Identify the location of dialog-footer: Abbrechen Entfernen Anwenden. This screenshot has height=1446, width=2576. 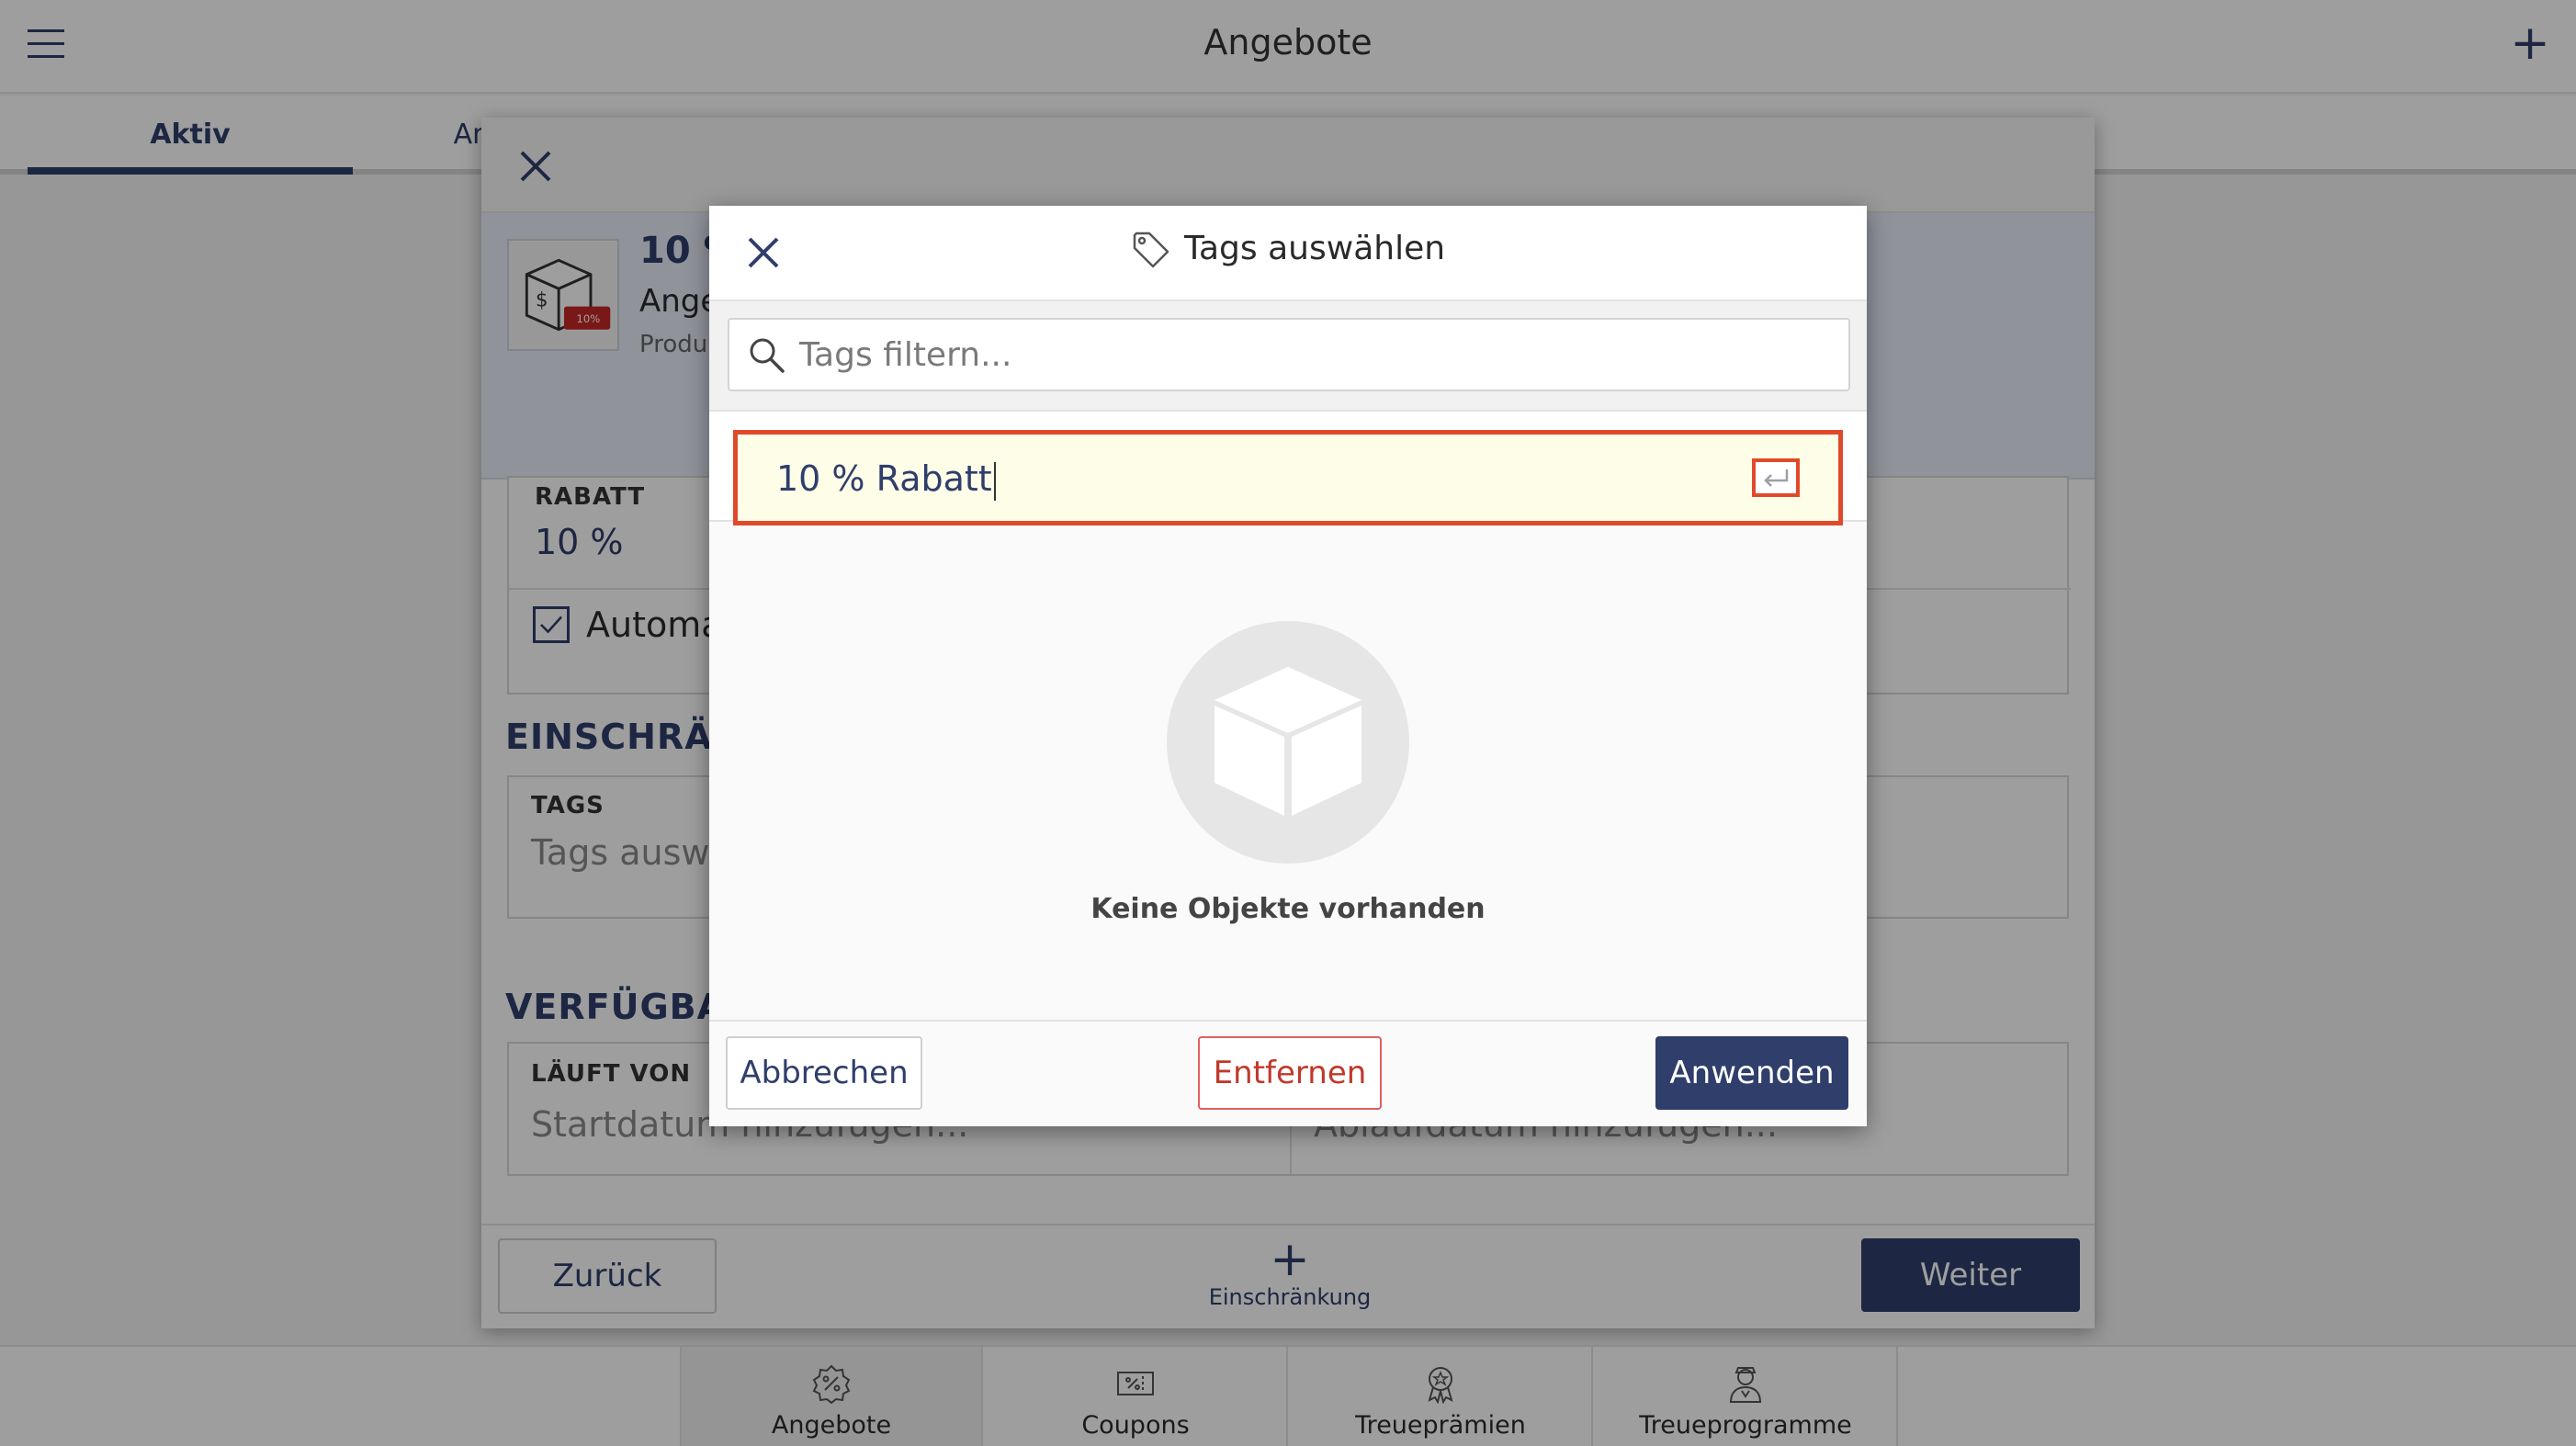
(1288, 1073).